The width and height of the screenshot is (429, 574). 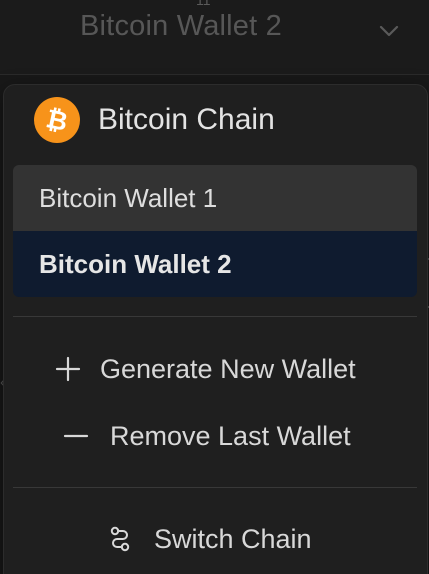 I want to click on remove-last-wallet-label: Remove Last Wallet, so click(x=230, y=435).